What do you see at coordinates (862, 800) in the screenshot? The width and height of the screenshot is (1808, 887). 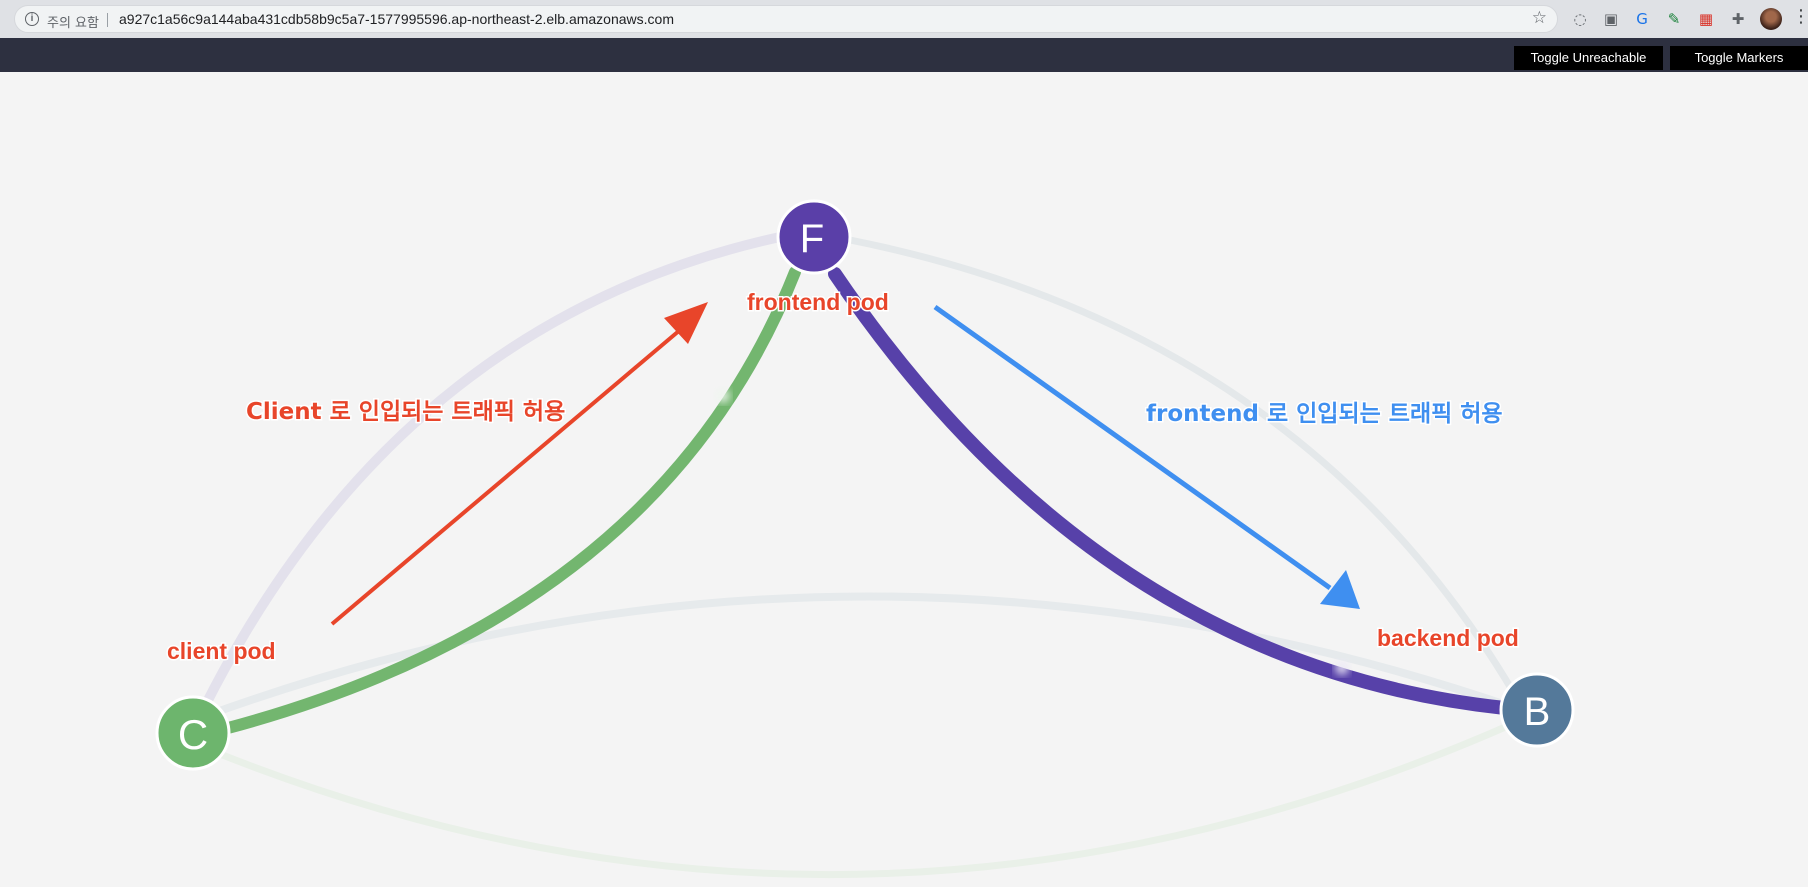 I see `faint-link-backend-client` at bounding box center [862, 800].